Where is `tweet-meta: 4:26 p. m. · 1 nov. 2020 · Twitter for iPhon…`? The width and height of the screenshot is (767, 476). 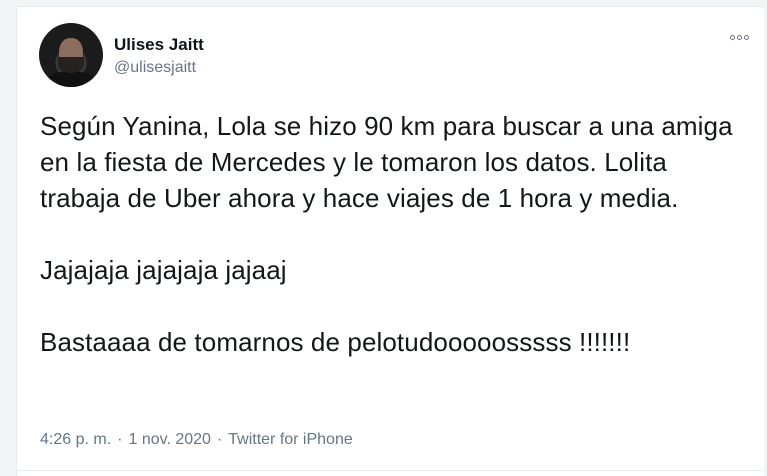 tweet-meta: 4:26 p. m. · 1 nov. 2020 · Twitter for iPhon… is located at coordinates (196, 440).